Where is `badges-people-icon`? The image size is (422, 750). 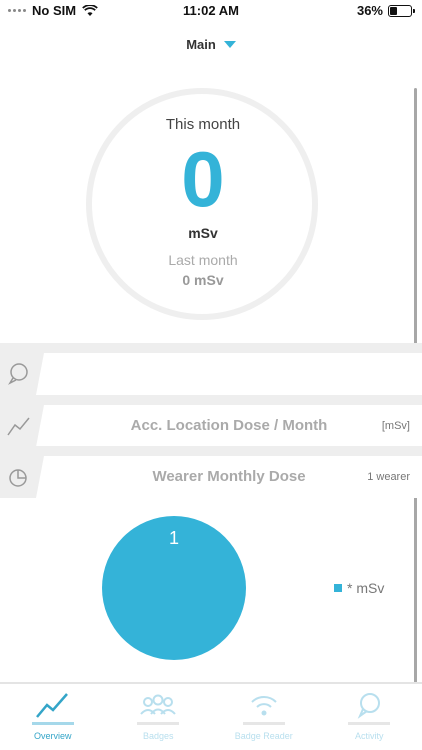
badges-people-icon is located at coordinates (158, 704).